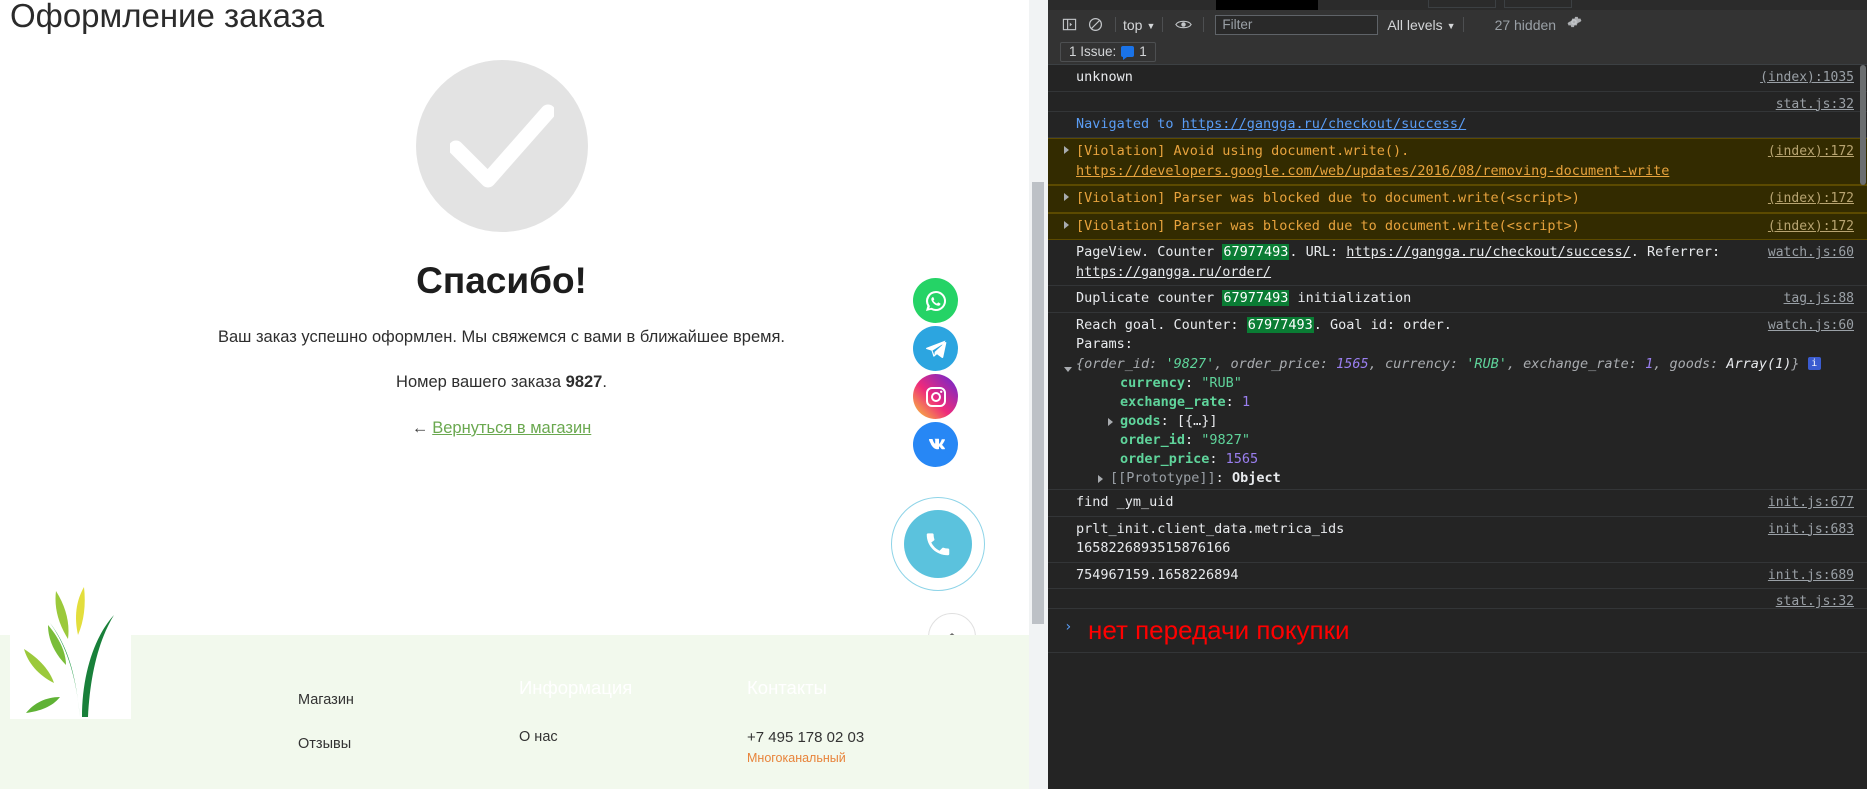  What do you see at coordinates (1811, 530) in the screenshot?
I see `console-message-source: init.js:683` at bounding box center [1811, 530].